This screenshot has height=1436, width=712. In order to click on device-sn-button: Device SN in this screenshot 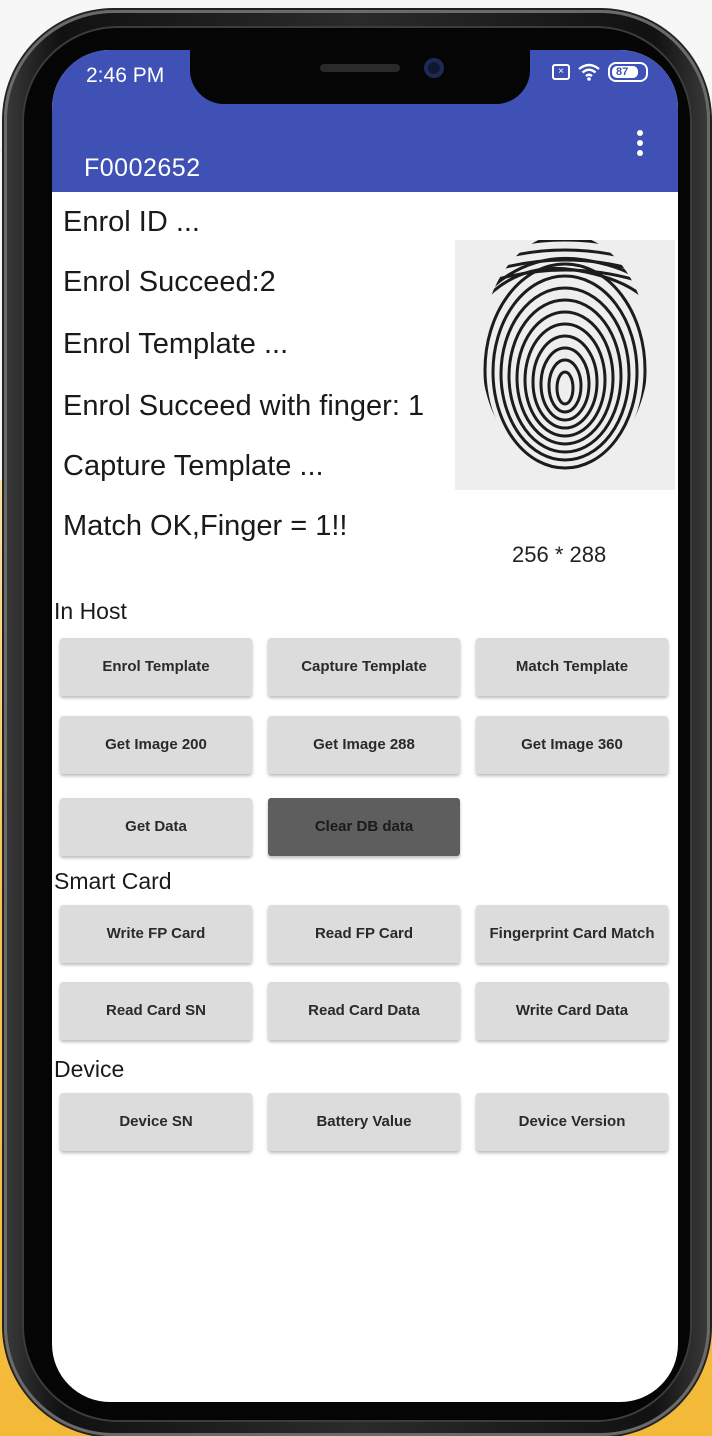, I will do `click(156, 1122)`.